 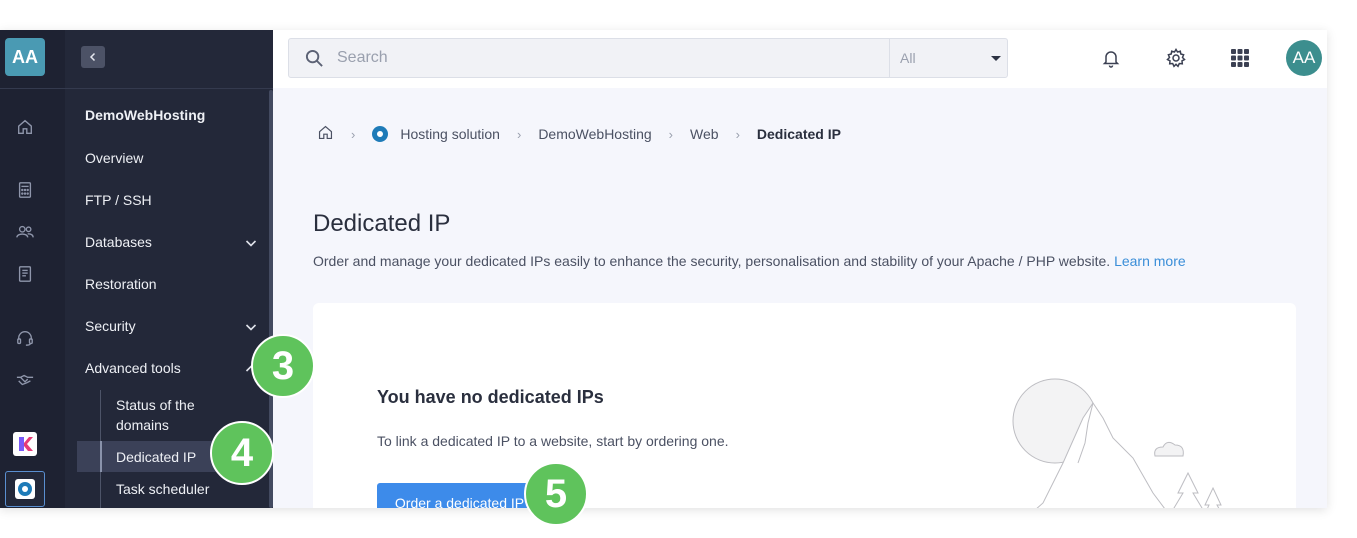 What do you see at coordinates (25, 380) in the screenshot?
I see `handshake-icon` at bounding box center [25, 380].